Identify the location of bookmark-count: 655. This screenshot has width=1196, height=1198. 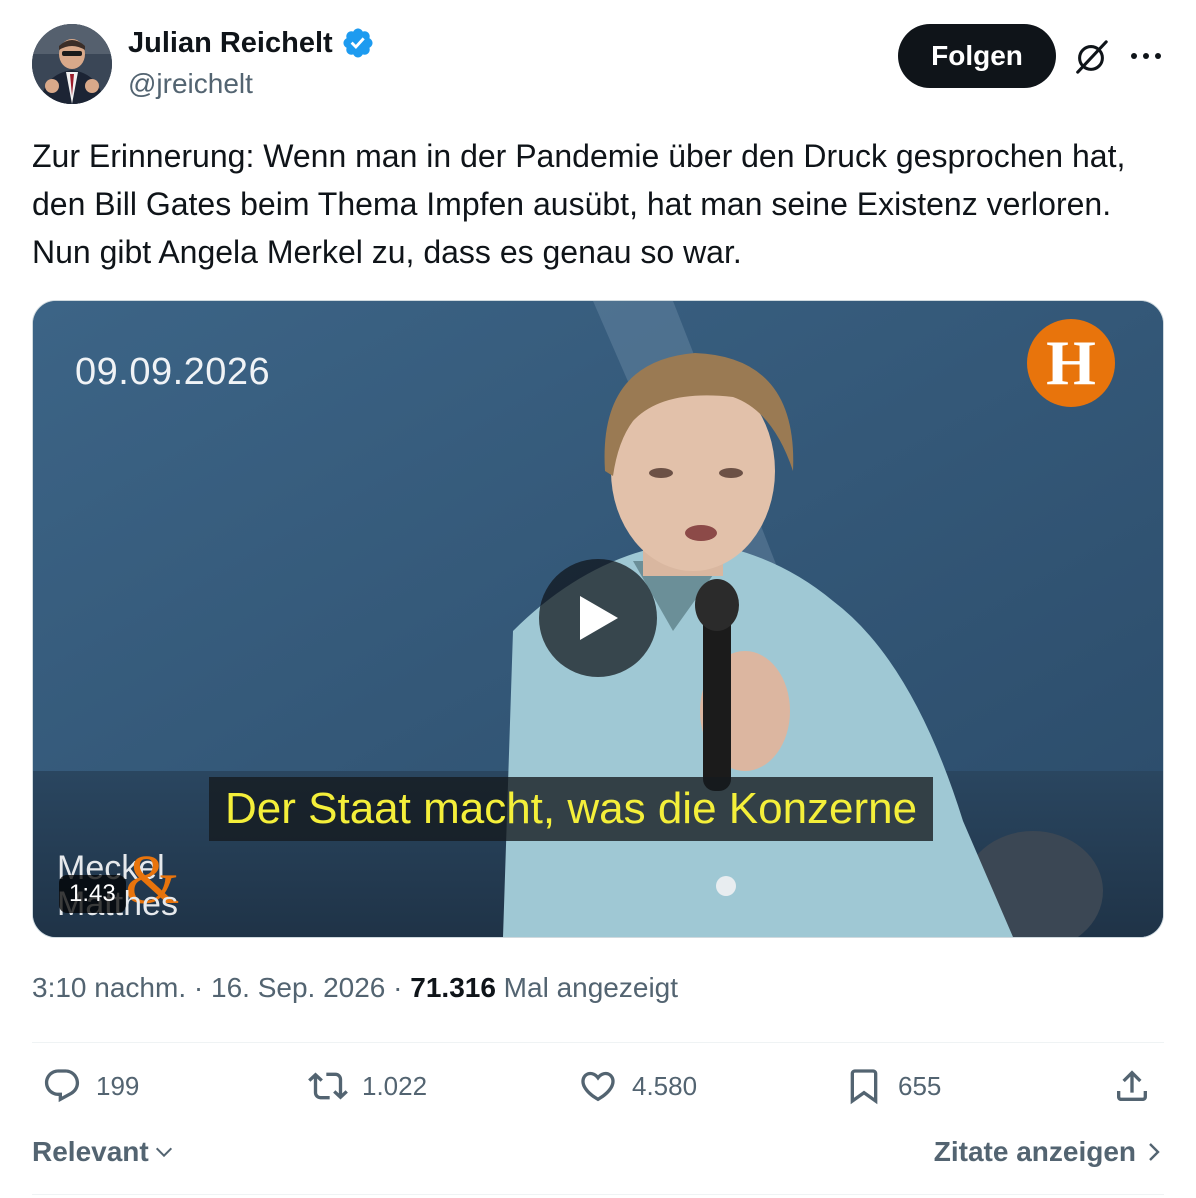
(920, 1085).